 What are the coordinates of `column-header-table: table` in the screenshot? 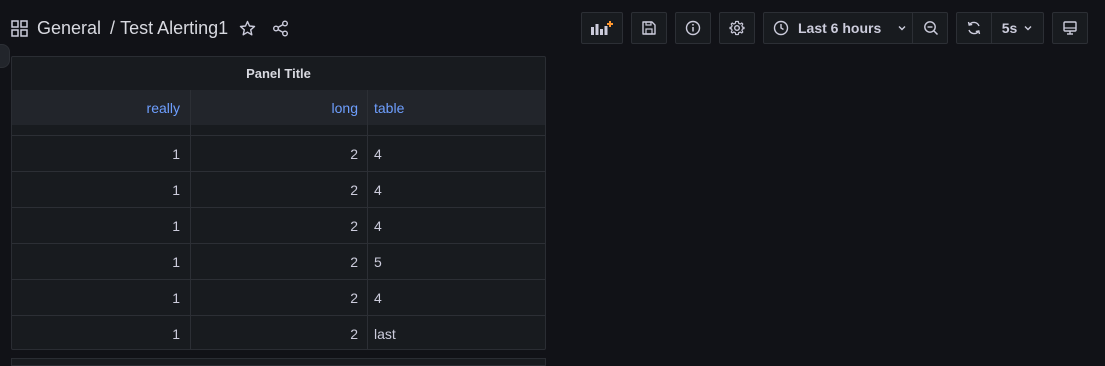 It's located at (456, 107).